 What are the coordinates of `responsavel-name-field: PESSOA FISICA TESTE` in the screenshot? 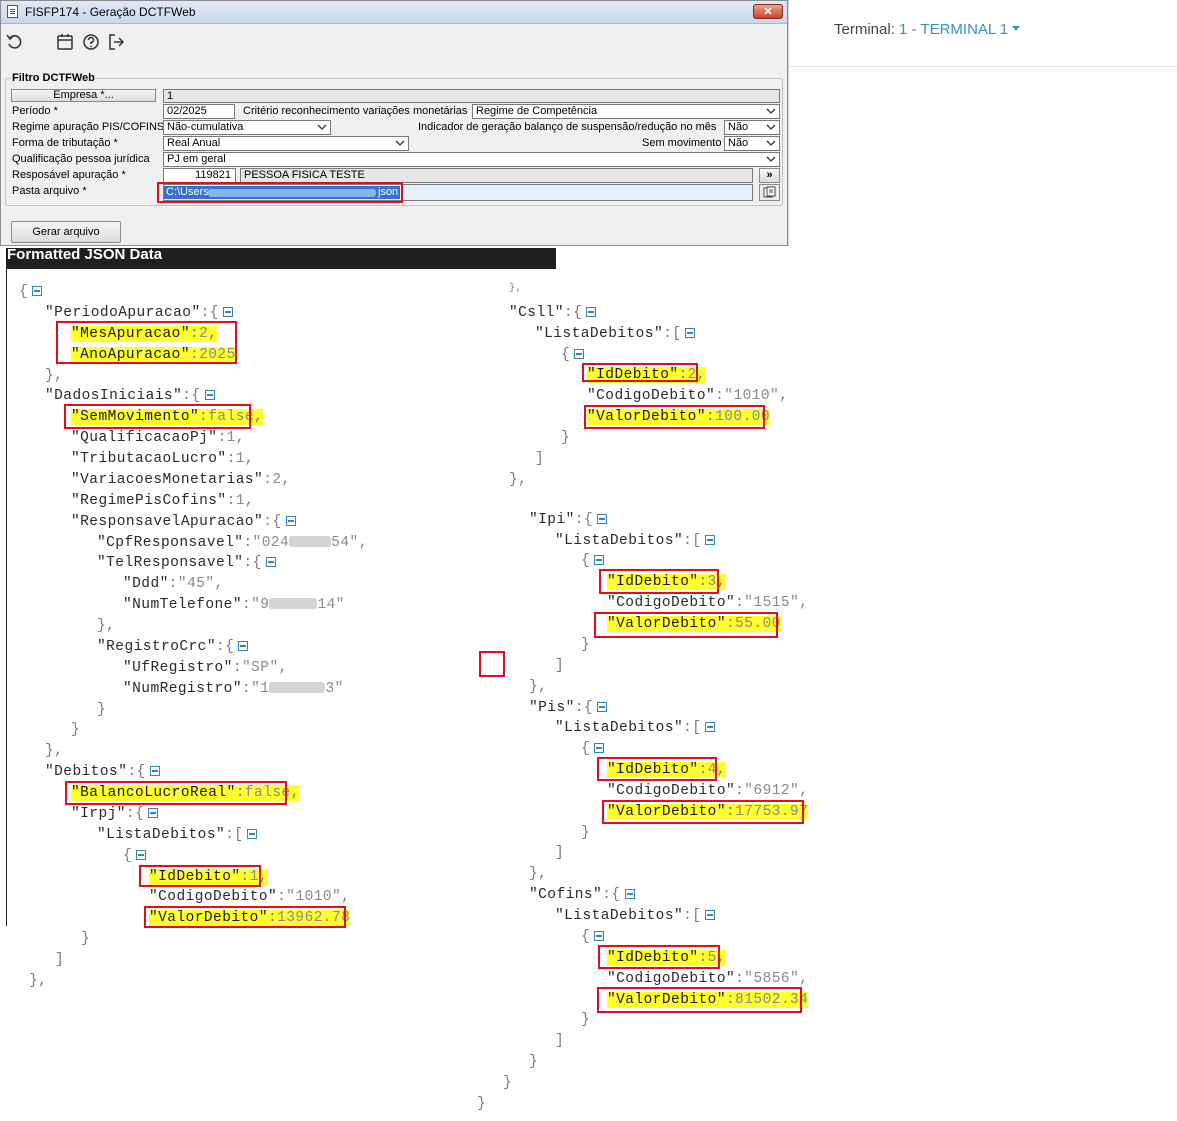 It's located at (496, 175).